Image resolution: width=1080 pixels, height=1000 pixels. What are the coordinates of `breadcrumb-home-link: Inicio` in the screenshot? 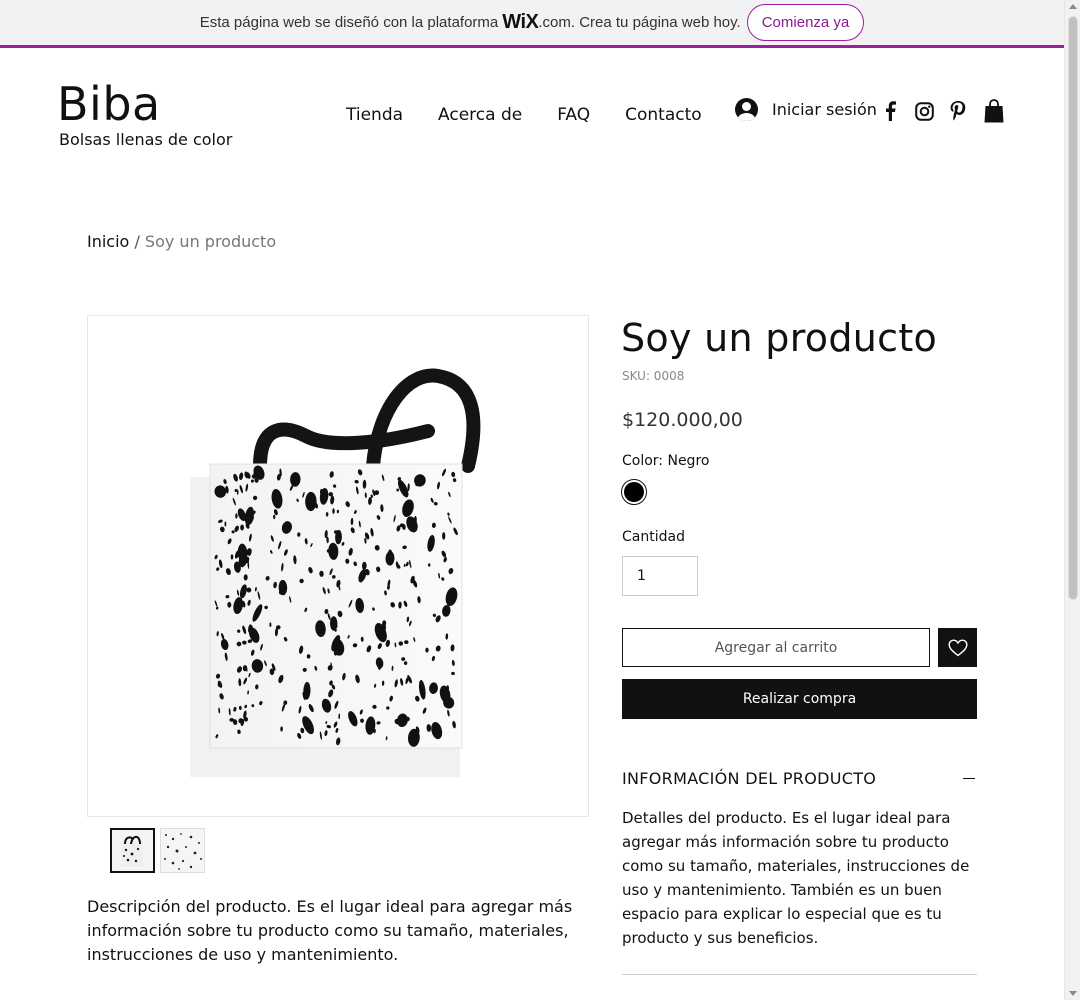 It's located at (108, 241).